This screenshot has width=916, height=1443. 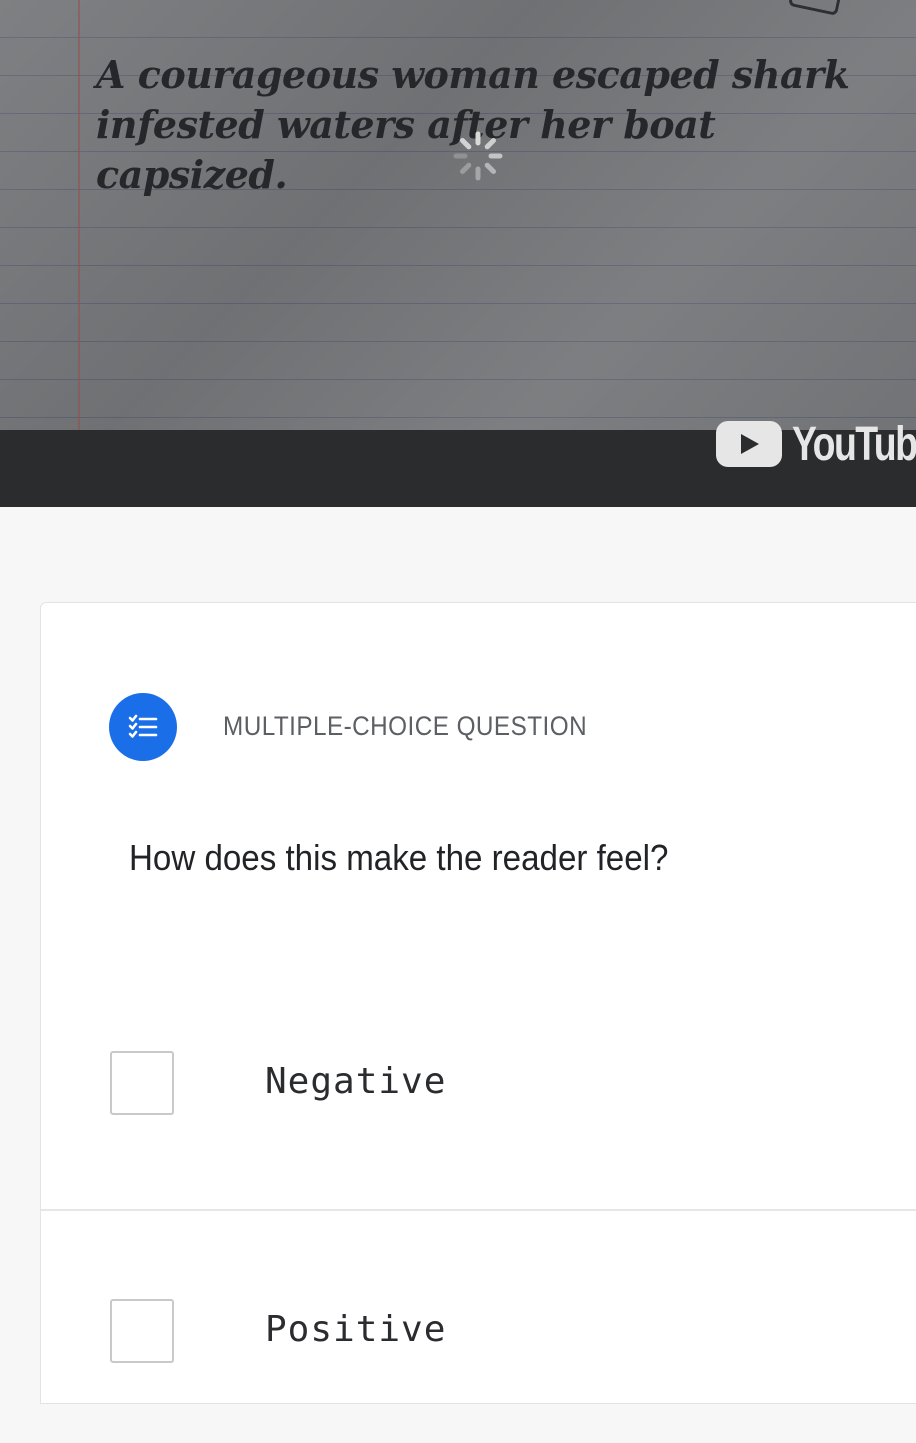 What do you see at coordinates (356, 1329) in the screenshot?
I see `answer-option-label: Positive` at bounding box center [356, 1329].